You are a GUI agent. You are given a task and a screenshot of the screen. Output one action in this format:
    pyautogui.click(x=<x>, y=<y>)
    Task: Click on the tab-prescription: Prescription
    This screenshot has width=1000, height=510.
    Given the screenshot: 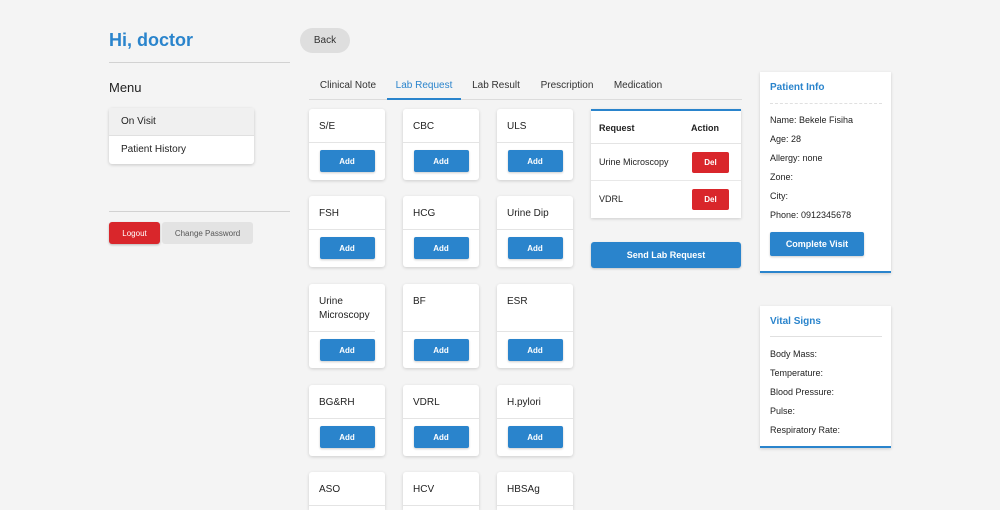 What is the action you would take?
    pyautogui.click(x=567, y=87)
    